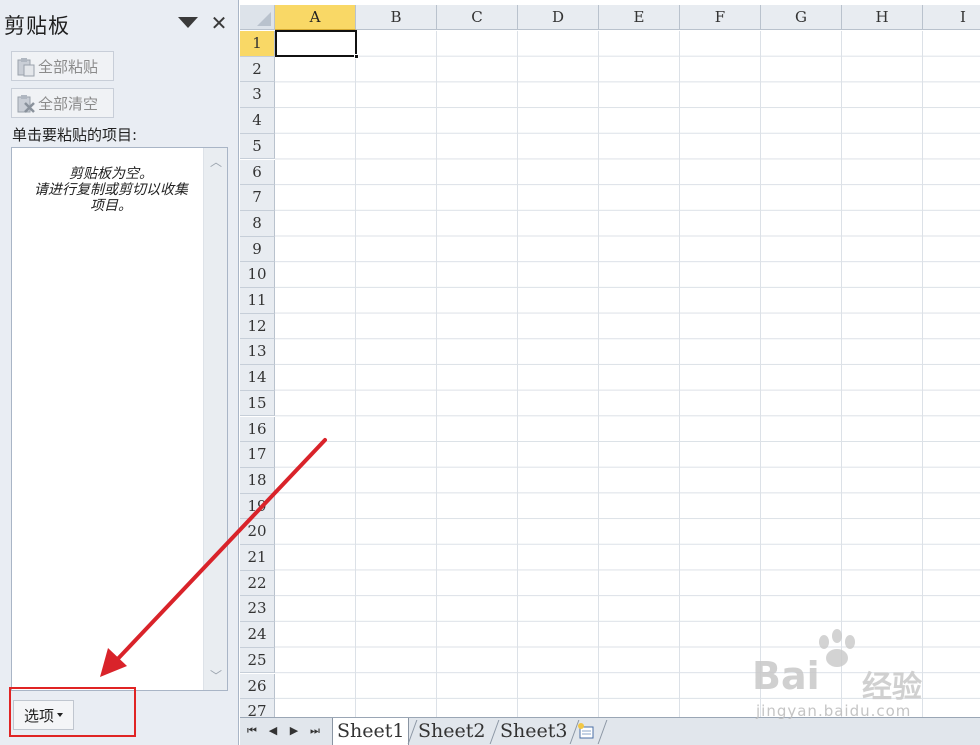 Image resolution: width=980 pixels, height=745 pixels. Describe the element at coordinates (586, 731) in the screenshot. I see `insert-sheet-icon` at that location.